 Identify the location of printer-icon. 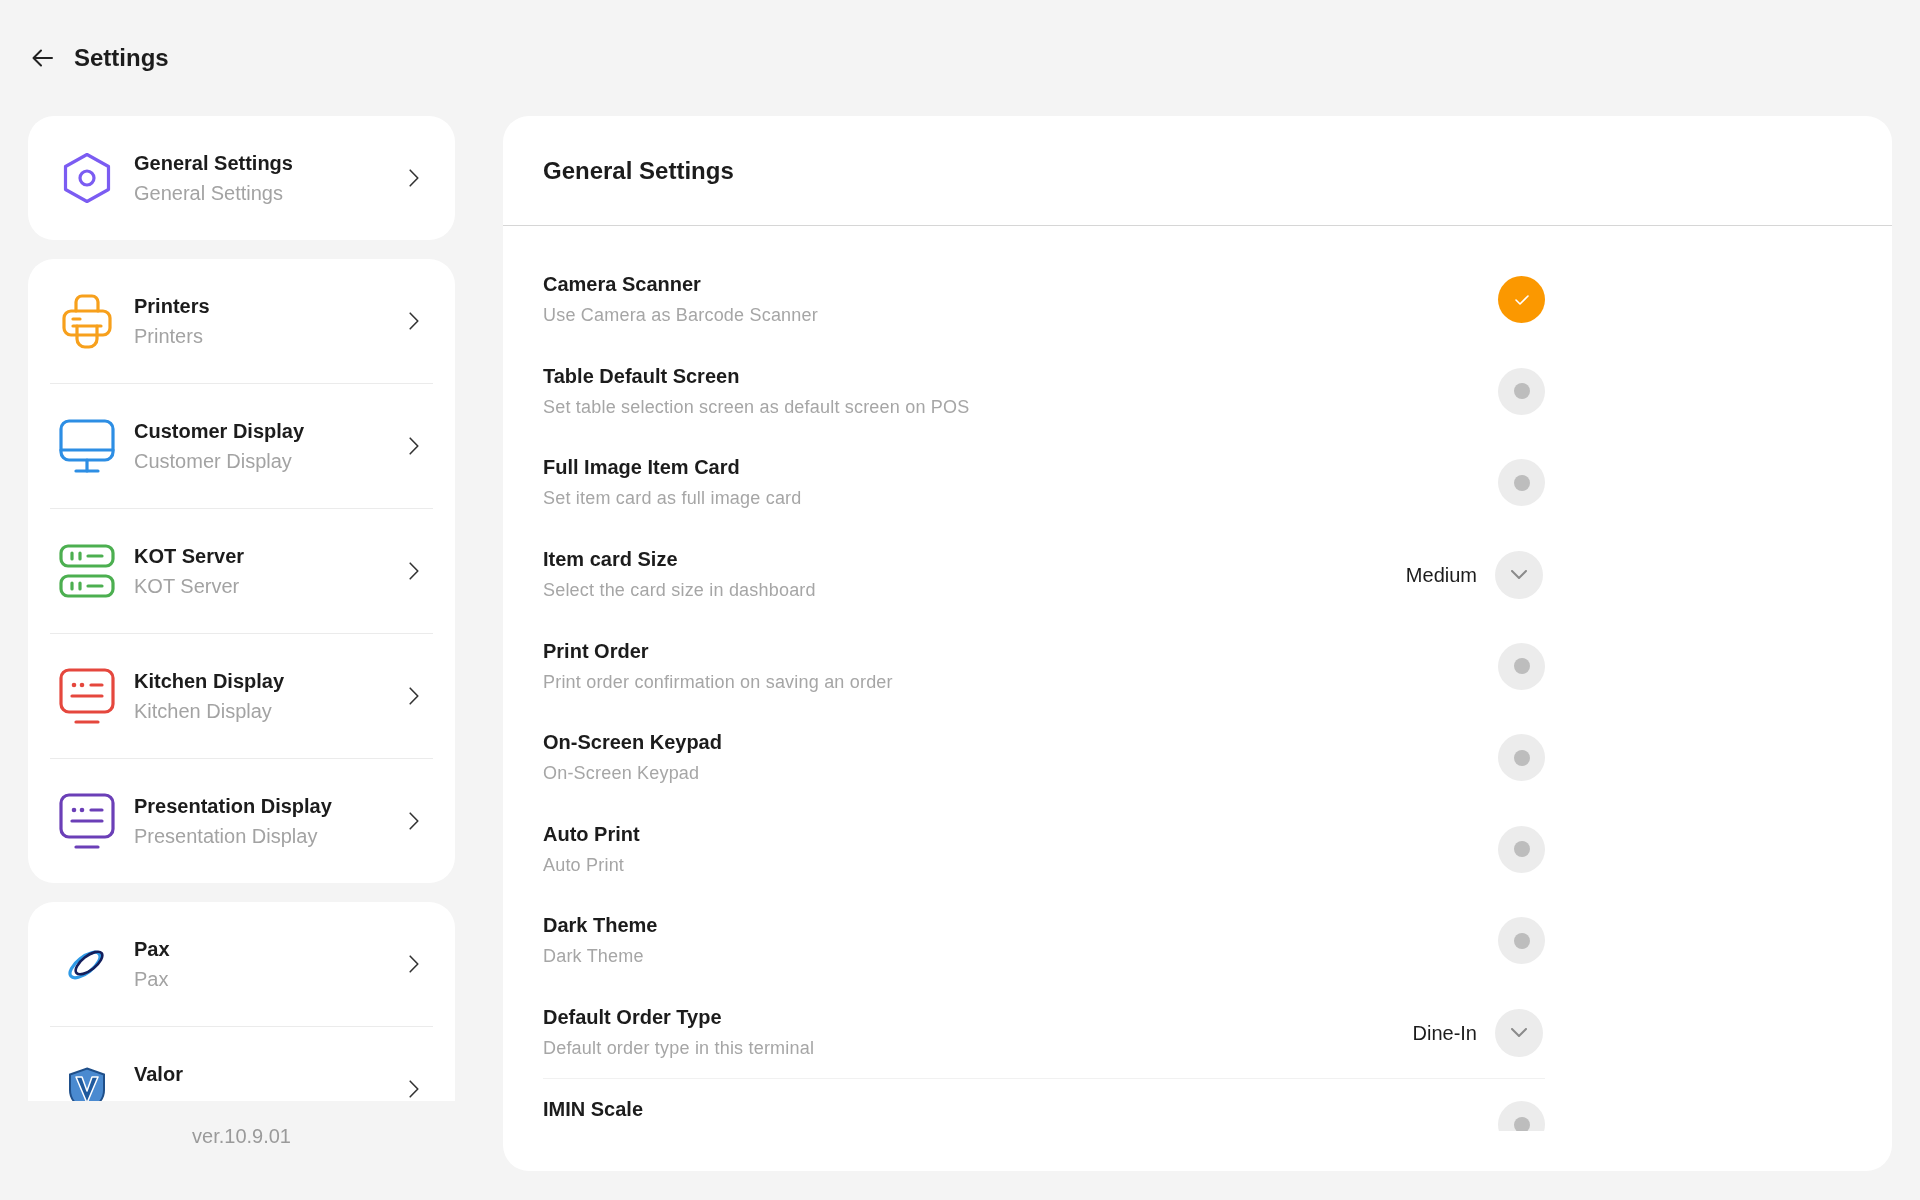
(87, 321).